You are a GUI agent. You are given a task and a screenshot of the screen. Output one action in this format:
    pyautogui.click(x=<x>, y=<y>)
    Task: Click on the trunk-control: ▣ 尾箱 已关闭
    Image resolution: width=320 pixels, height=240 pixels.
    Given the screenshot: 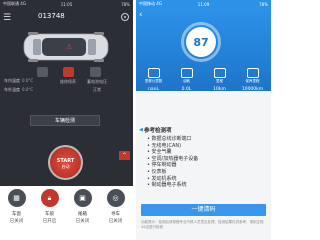 What is the action you would take?
    pyautogui.click(x=82, y=213)
    